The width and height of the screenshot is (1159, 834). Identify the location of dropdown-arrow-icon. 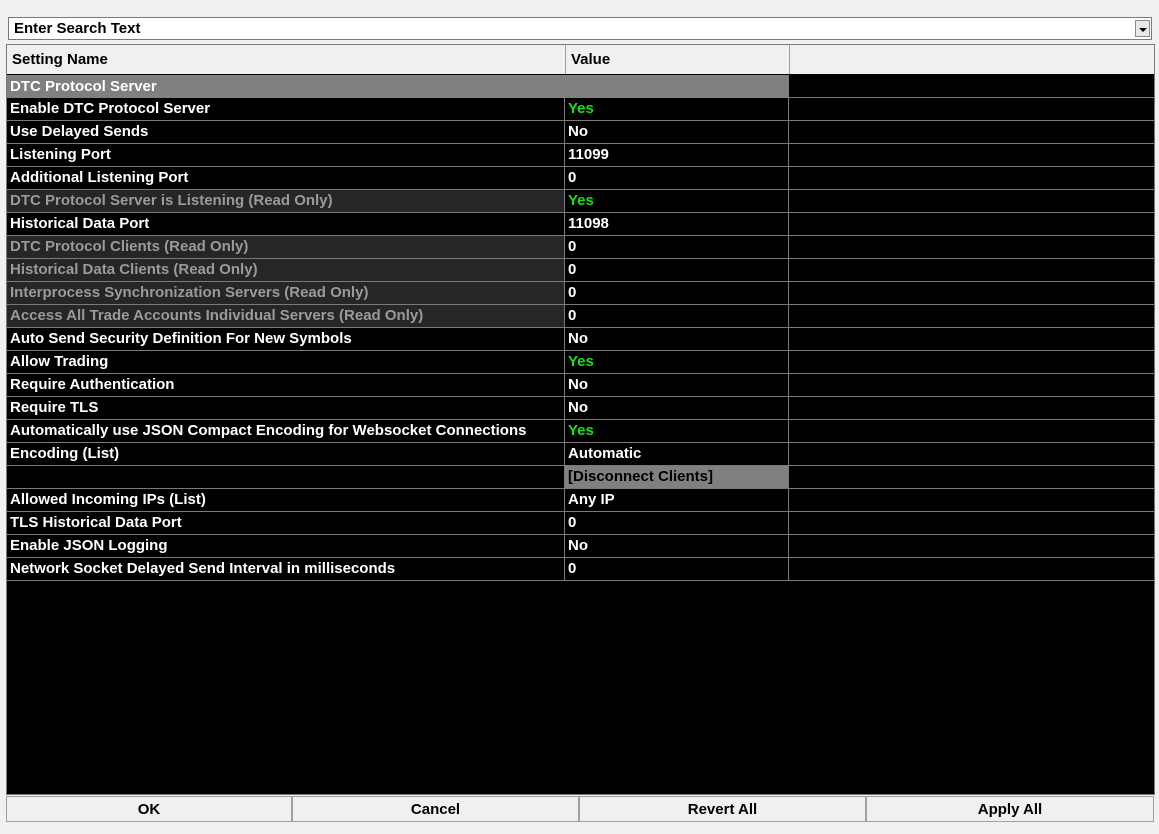
(1142, 28).